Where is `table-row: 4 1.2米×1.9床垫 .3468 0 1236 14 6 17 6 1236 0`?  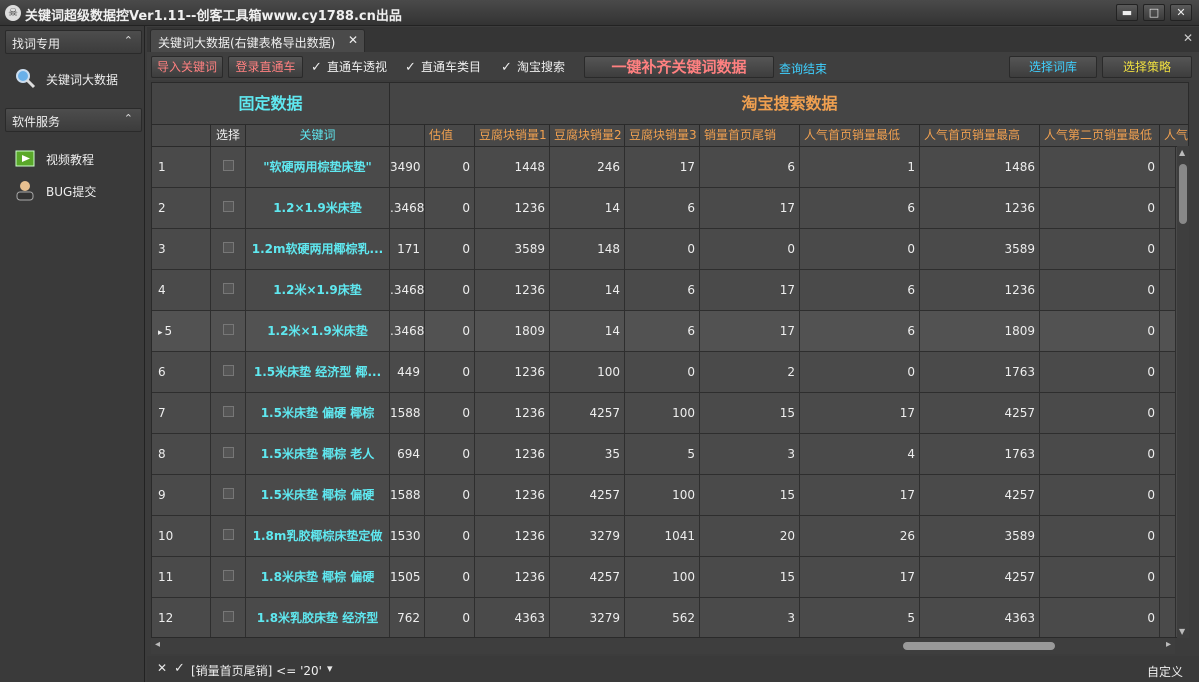 table-row: 4 1.2米×1.9床垫 .3468 0 1236 14 6 17 6 1236 0 is located at coordinates (664, 290).